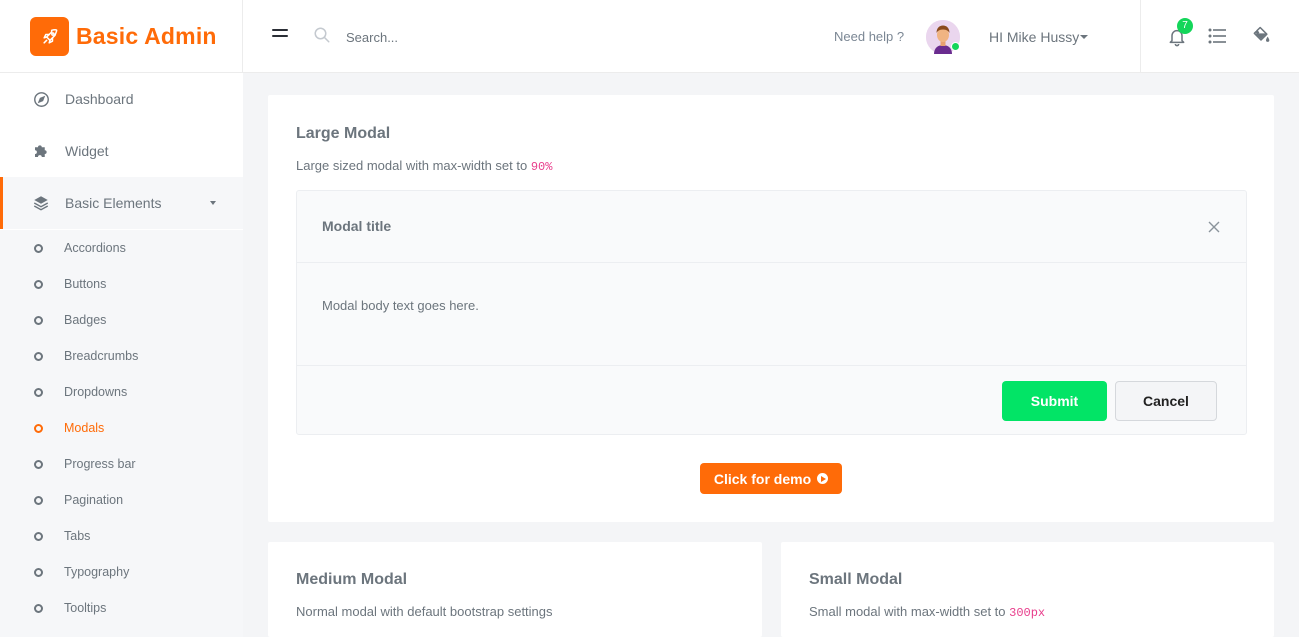 Image resolution: width=1299 pixels, height=637 pixels. What do you see at coordinates (84, 428) in the screenshot?
I see `sidebar-subitem-label: Modals` at bounding box center [84, 428].